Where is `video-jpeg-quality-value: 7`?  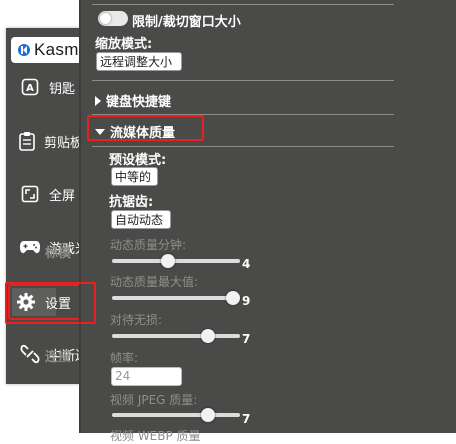 video-jpeg-quality-value: 7 is located at coordinates (246, 419).